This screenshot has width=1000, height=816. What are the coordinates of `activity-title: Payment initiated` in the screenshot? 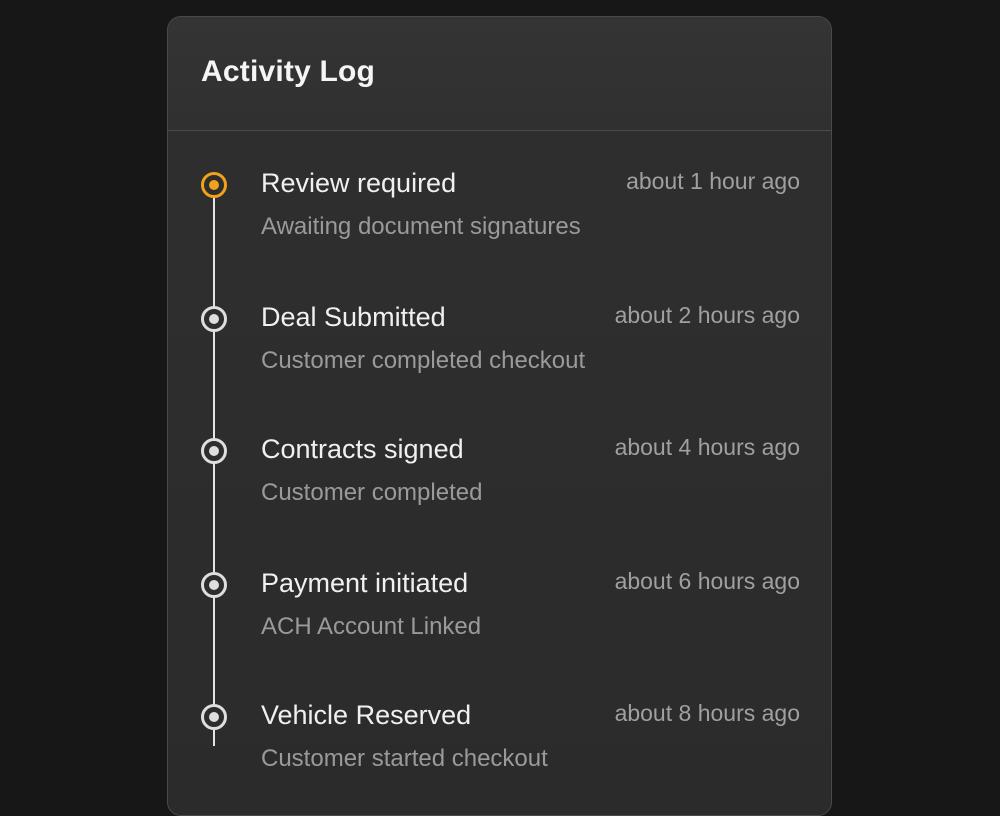 It's located at (365, 583).